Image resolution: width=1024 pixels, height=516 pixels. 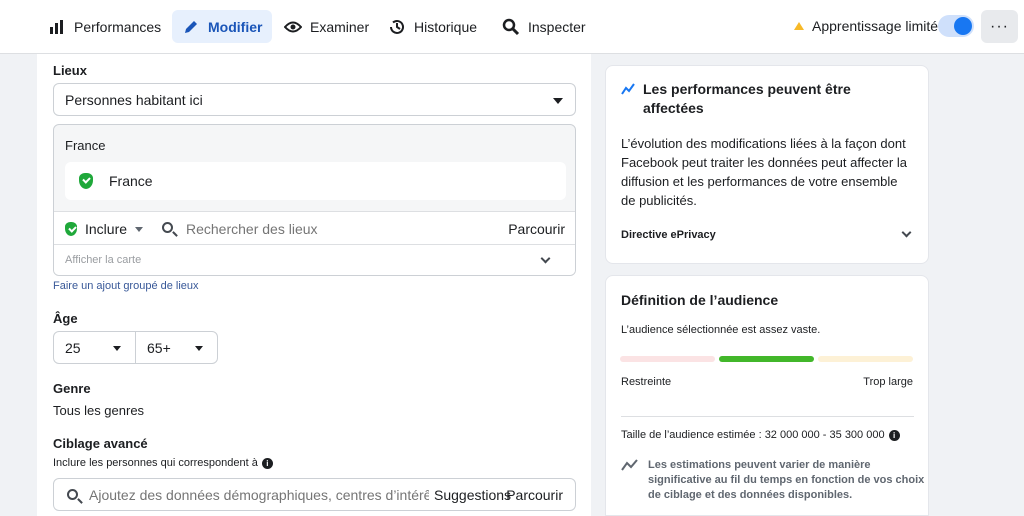 I want to click on divider, so click(x=767, y=416).